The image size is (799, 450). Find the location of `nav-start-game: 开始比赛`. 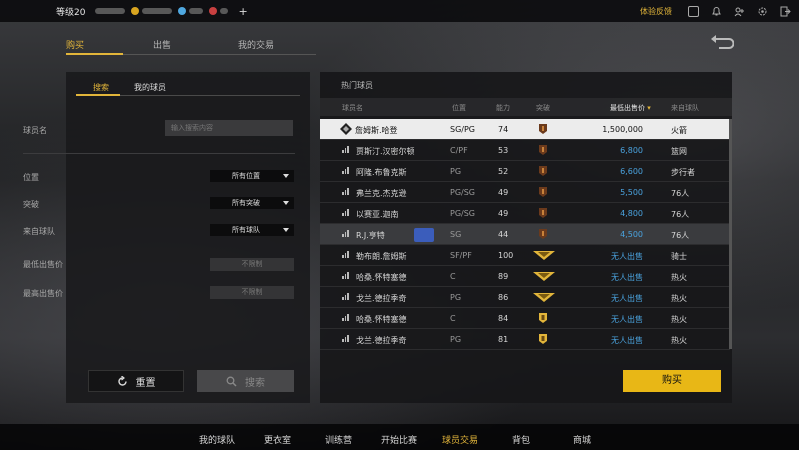

nav-start-game: 开始比赛 is located at coordinates (399, 439).